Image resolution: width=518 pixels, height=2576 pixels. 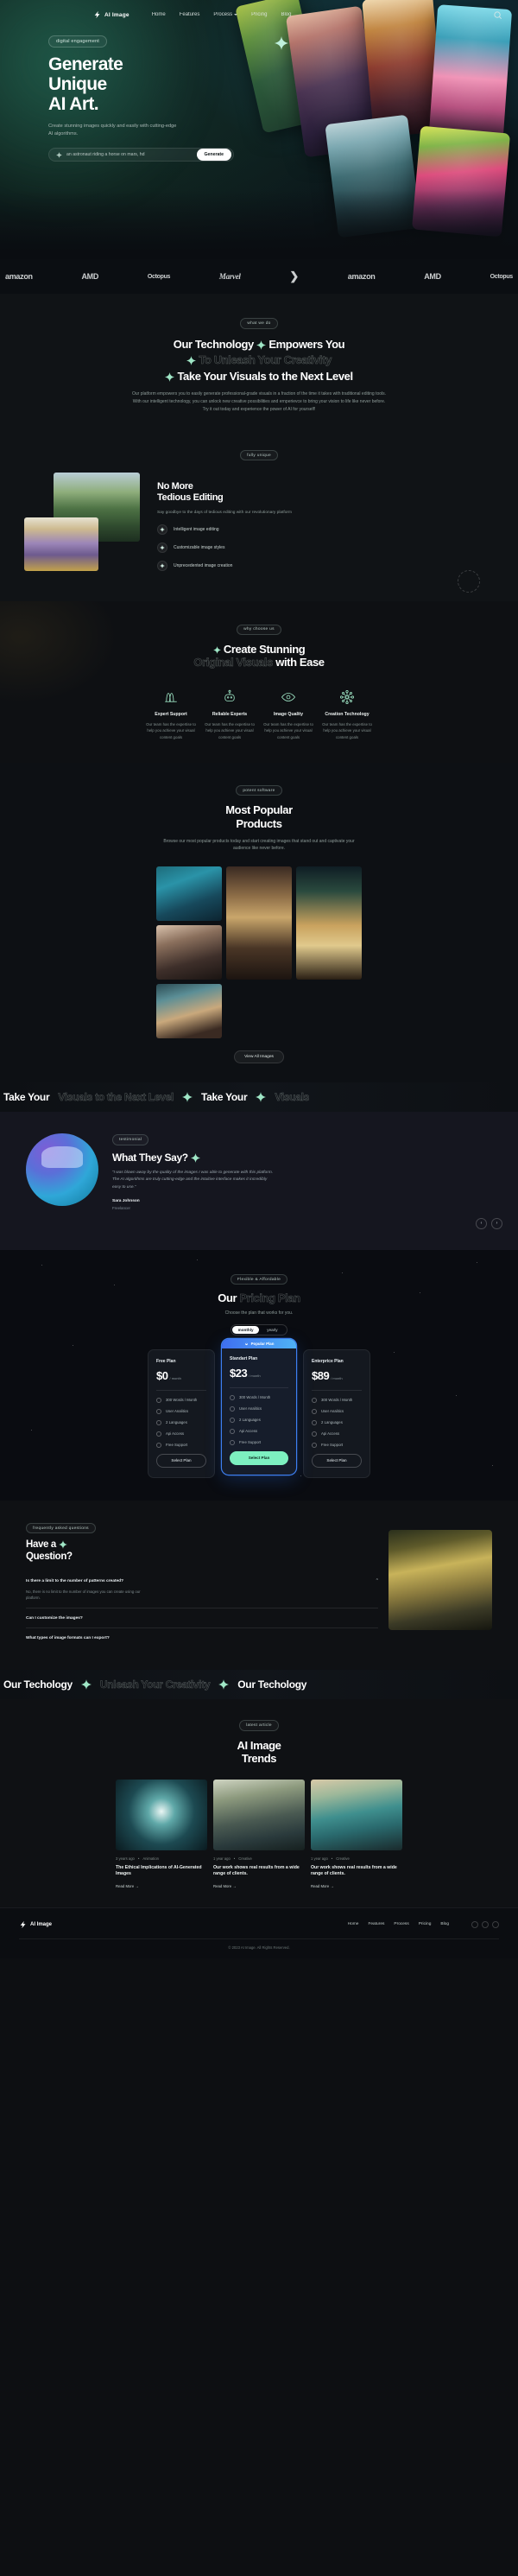 I want to click on footer-link-features: Features, so click(x=376, y=1924).